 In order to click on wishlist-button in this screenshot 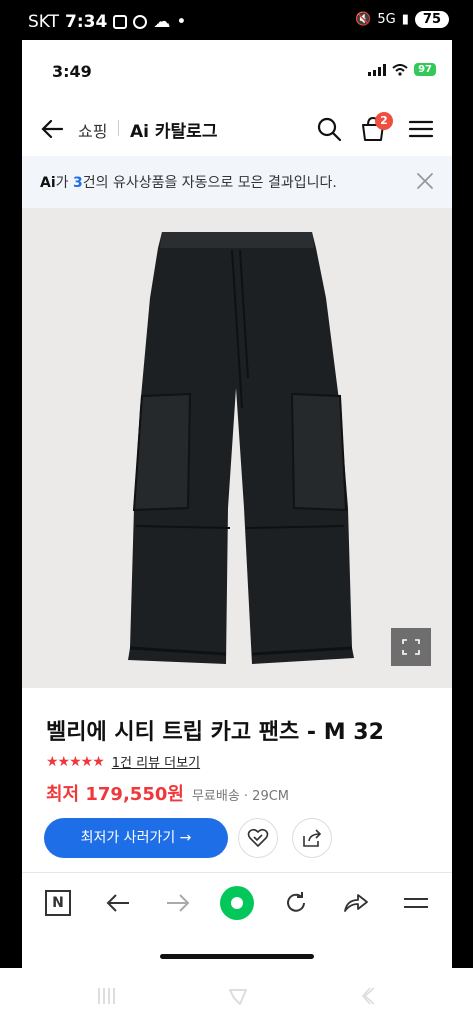, I will do `click(258, 838)`.